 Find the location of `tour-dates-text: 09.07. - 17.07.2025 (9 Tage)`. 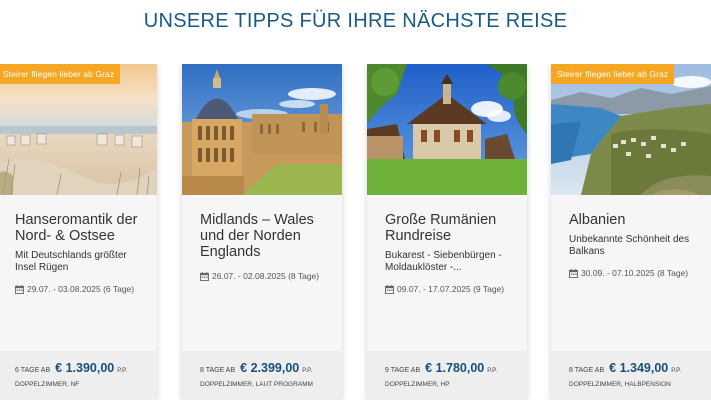

tour-dates-text: 09.07. - 17.07.2025 (9 Tage) is located at coordinates (451, 289).